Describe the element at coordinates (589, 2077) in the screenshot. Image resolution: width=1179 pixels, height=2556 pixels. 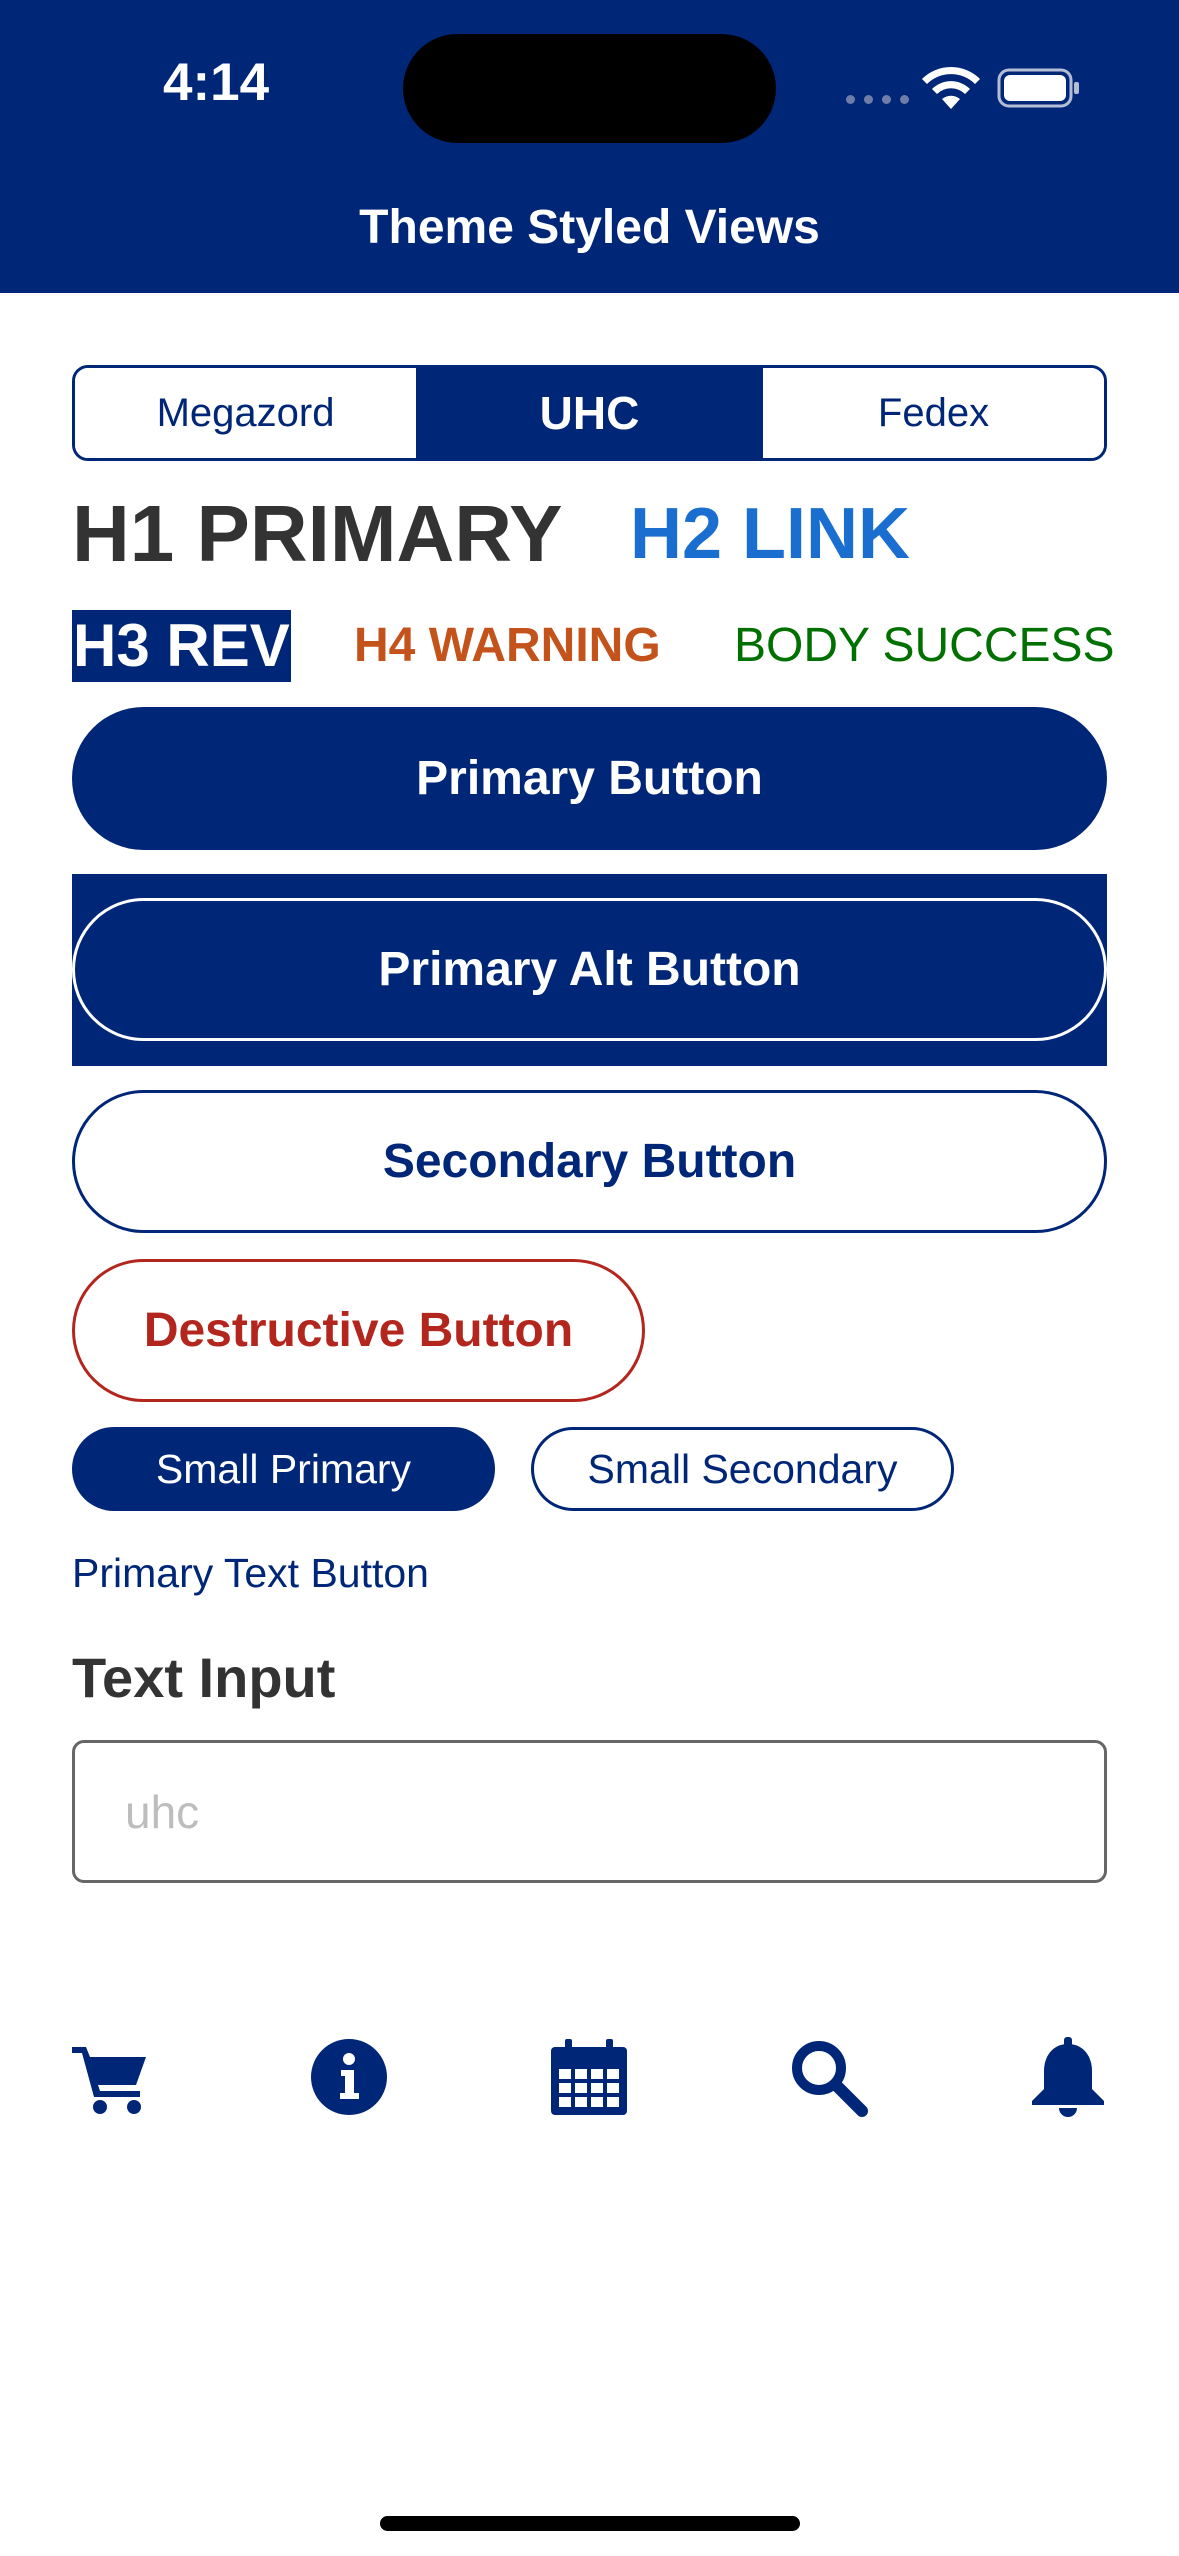
I see `calendar-icon` at that location.